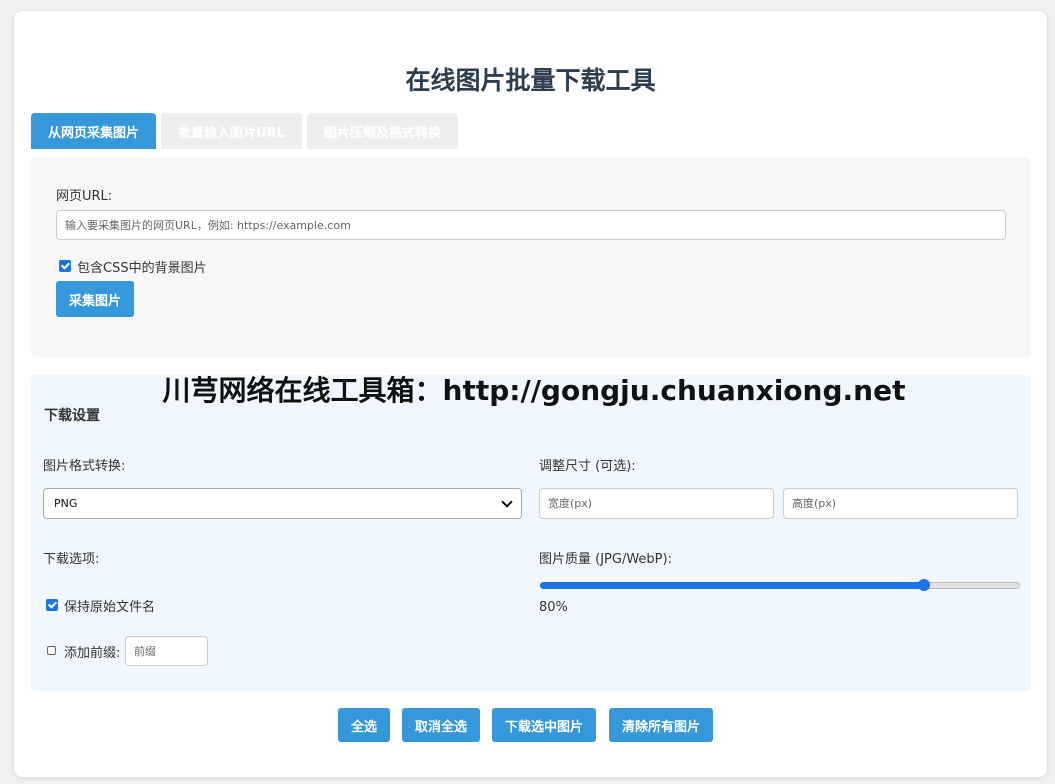 This screenshot has width=1055, height=784. What do you see at coordinates (530, 80) in the screenshot?
I see `page-title: 在线图片批量下载工具` at bounding box center [530, 80].